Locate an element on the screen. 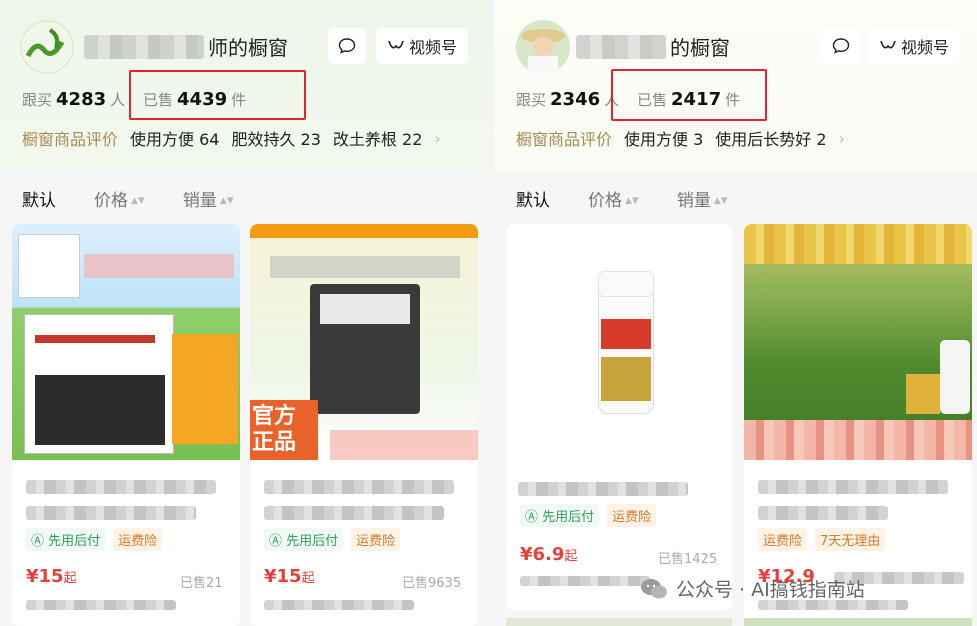 This screenshot has height=626, width=977. watermark: 公众号 · AI搞钱指南站 is located at coordinates (752, 588).